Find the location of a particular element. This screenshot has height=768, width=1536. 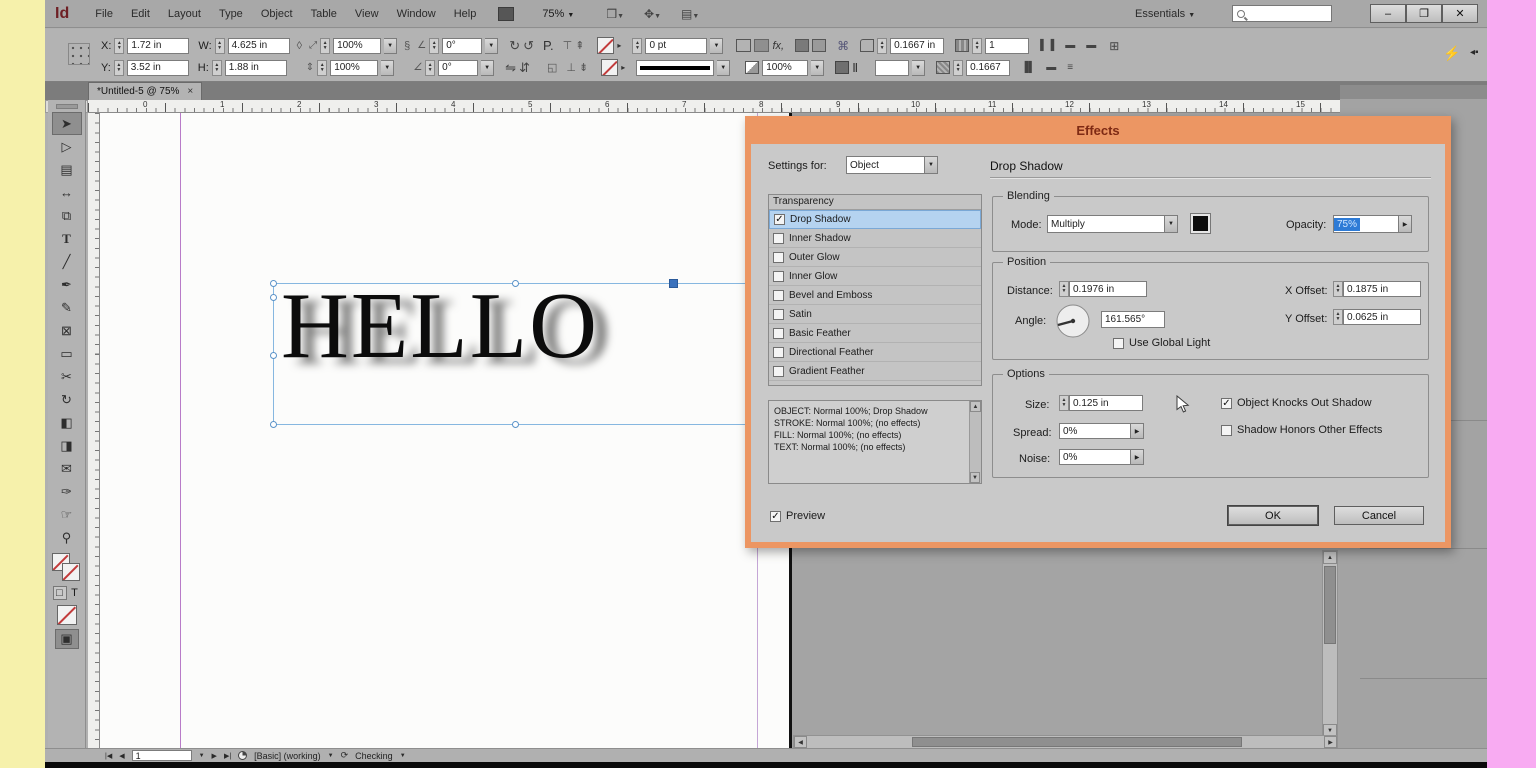

bridge-icon is located at coordinates (506, 13).